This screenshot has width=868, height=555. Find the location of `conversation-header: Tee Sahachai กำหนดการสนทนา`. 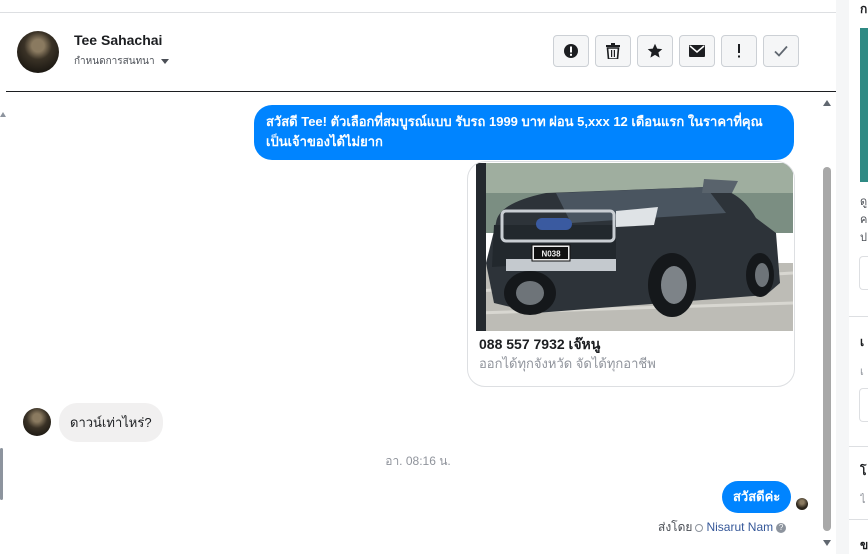

conversation-header: Tee Sahachai กำหนดการสนทนา is located at coordinates (418, 52).